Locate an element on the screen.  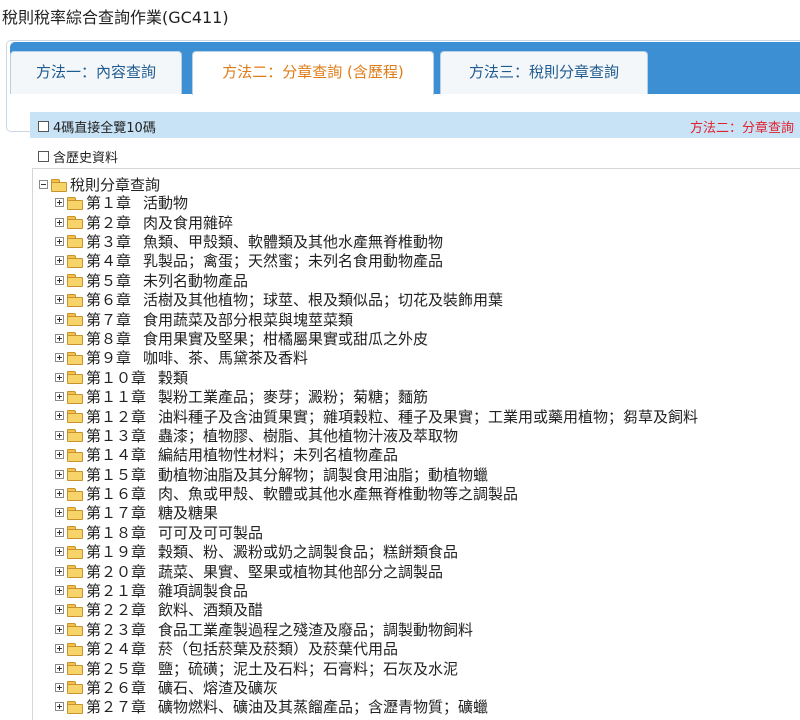
chapter-name: 飲料、酒類及醋 is located at coordinates (211, 610).